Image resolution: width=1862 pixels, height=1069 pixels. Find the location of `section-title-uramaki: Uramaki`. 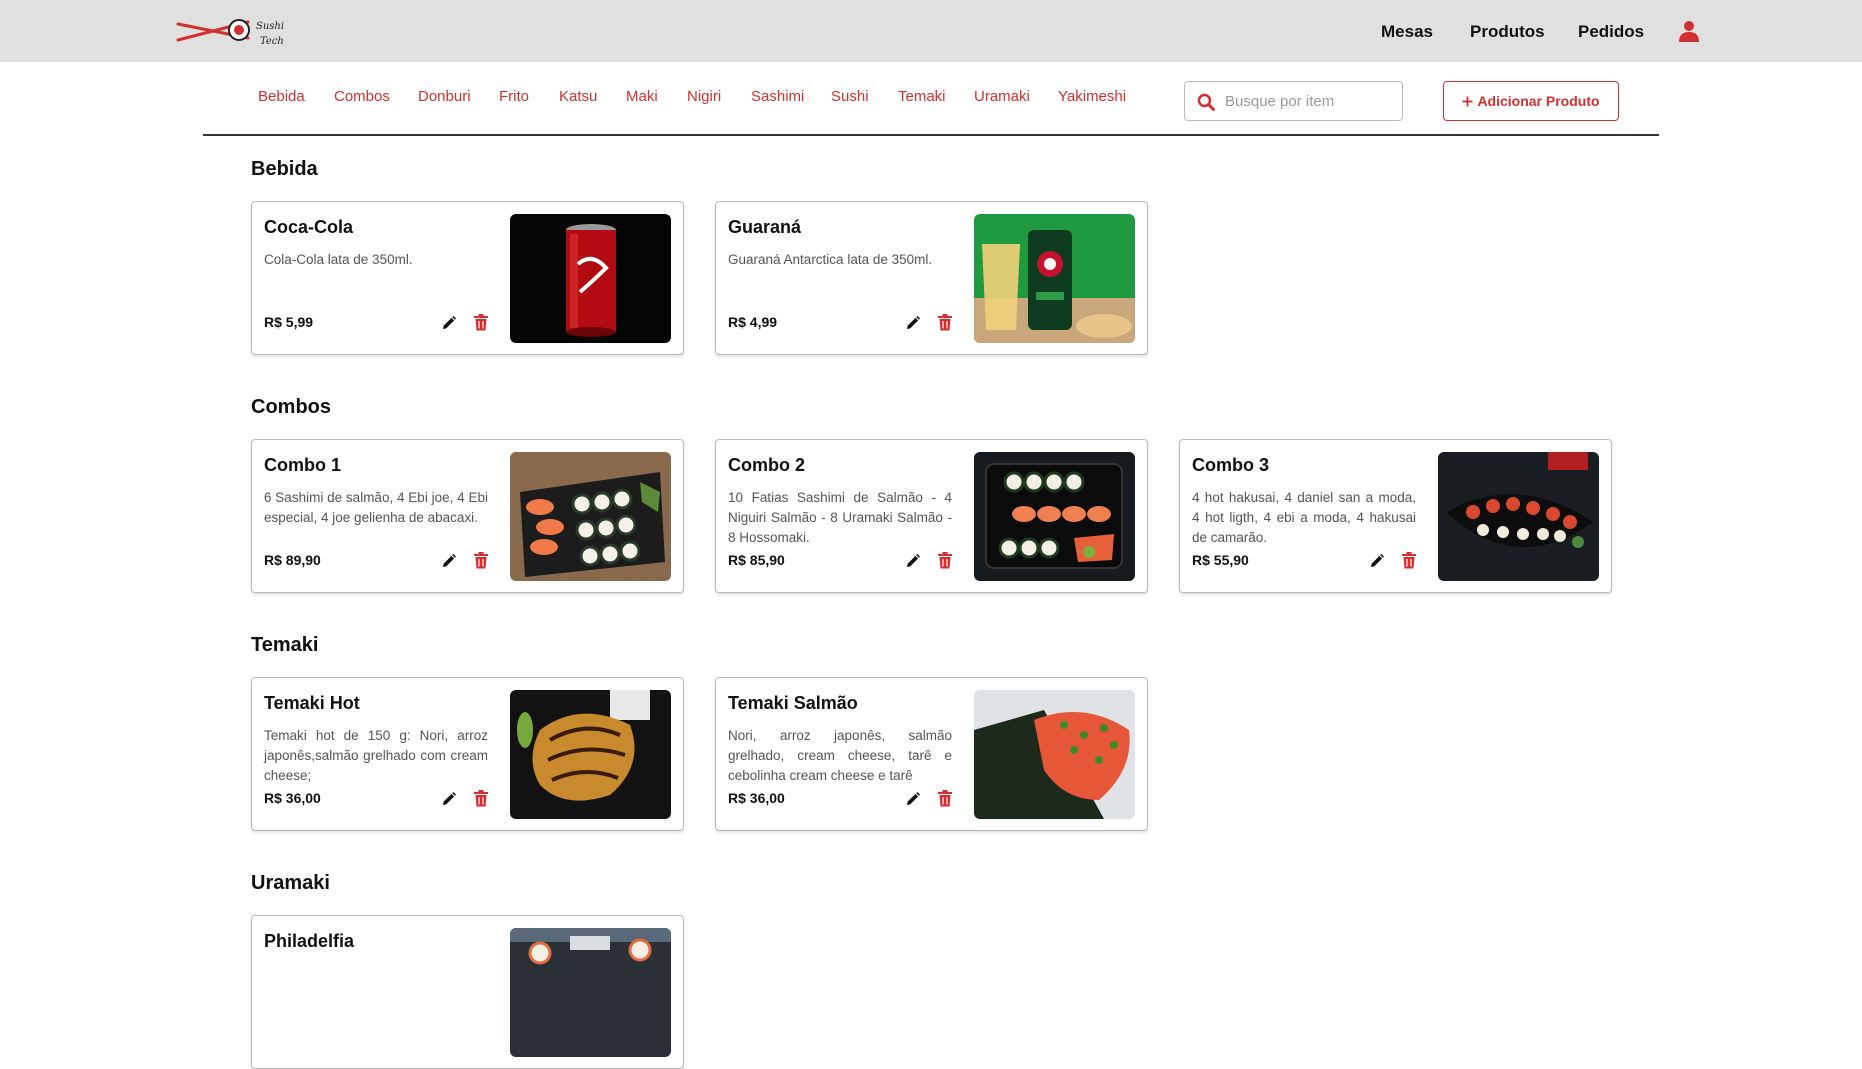

section-title-uramaki: Uramaki is located at coordinates (290, 883).